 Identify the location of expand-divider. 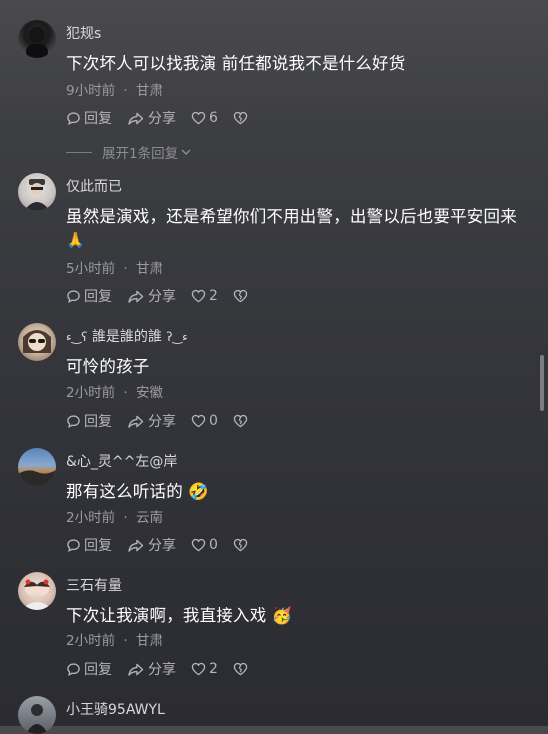
(79, 152).